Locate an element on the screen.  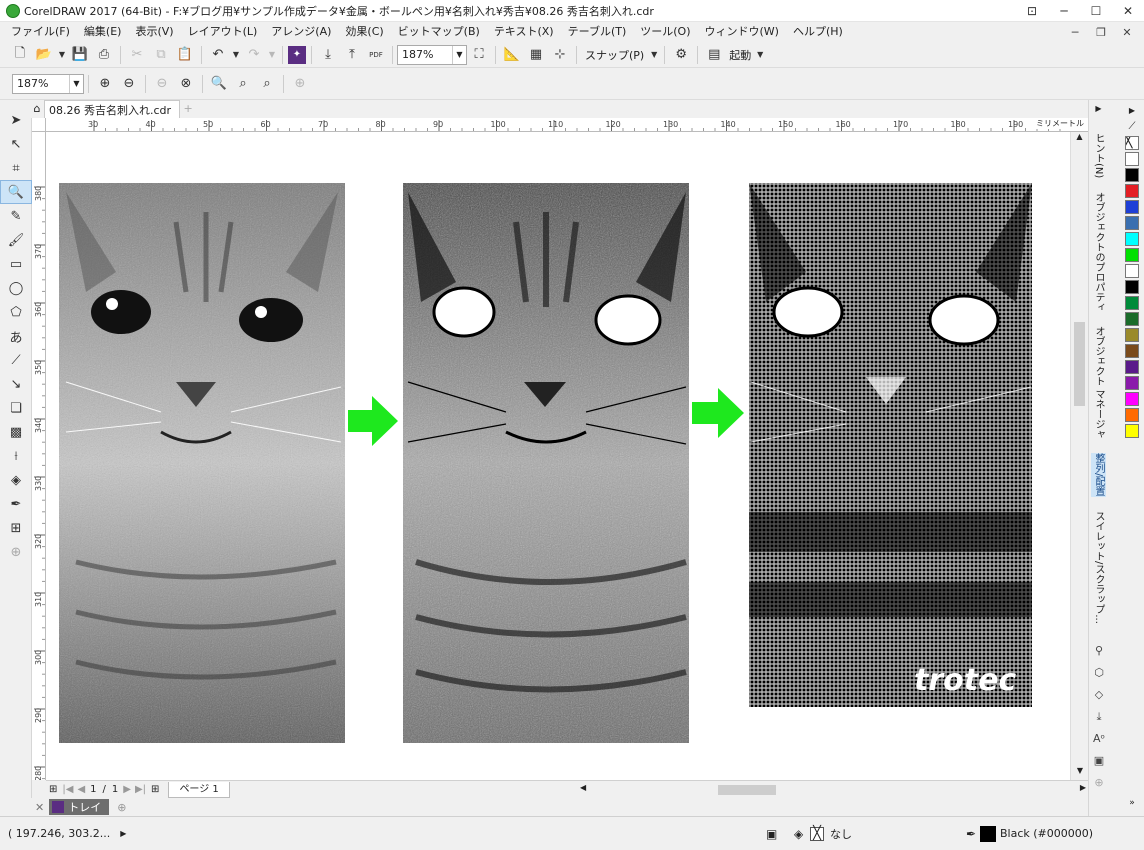
zoom-to-page-icon: 🔍 is located at coordinates (219, 84).